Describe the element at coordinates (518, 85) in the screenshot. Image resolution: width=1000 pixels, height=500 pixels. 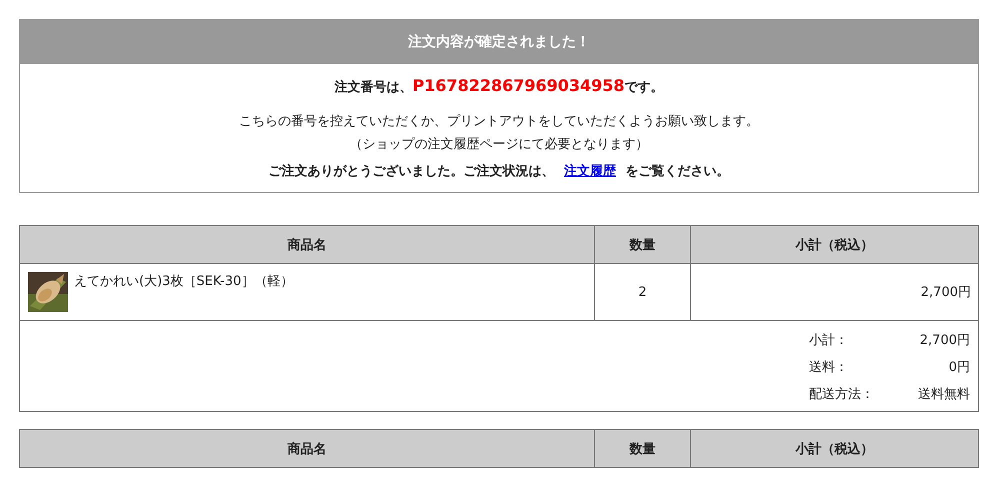
I see `order-number: P167822867969034958` at that location.